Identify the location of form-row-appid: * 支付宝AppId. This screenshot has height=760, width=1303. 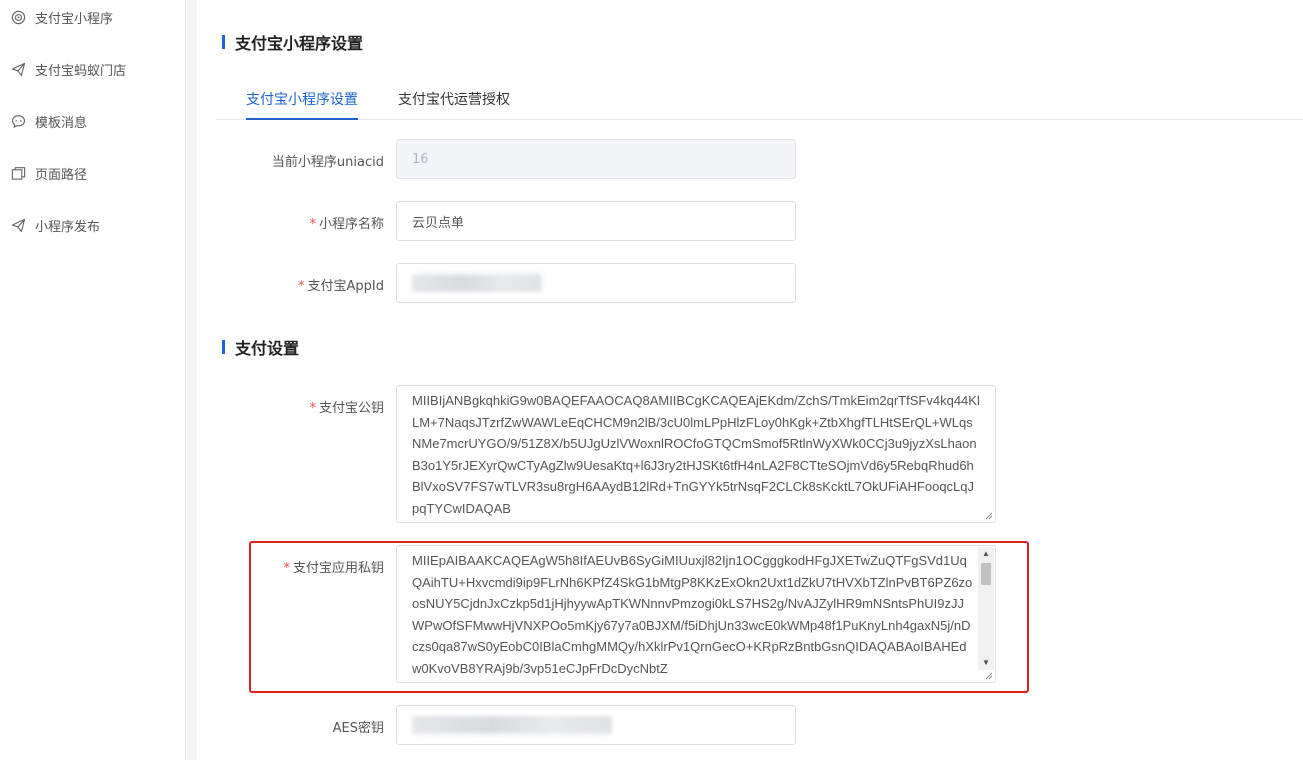
(750, 283).